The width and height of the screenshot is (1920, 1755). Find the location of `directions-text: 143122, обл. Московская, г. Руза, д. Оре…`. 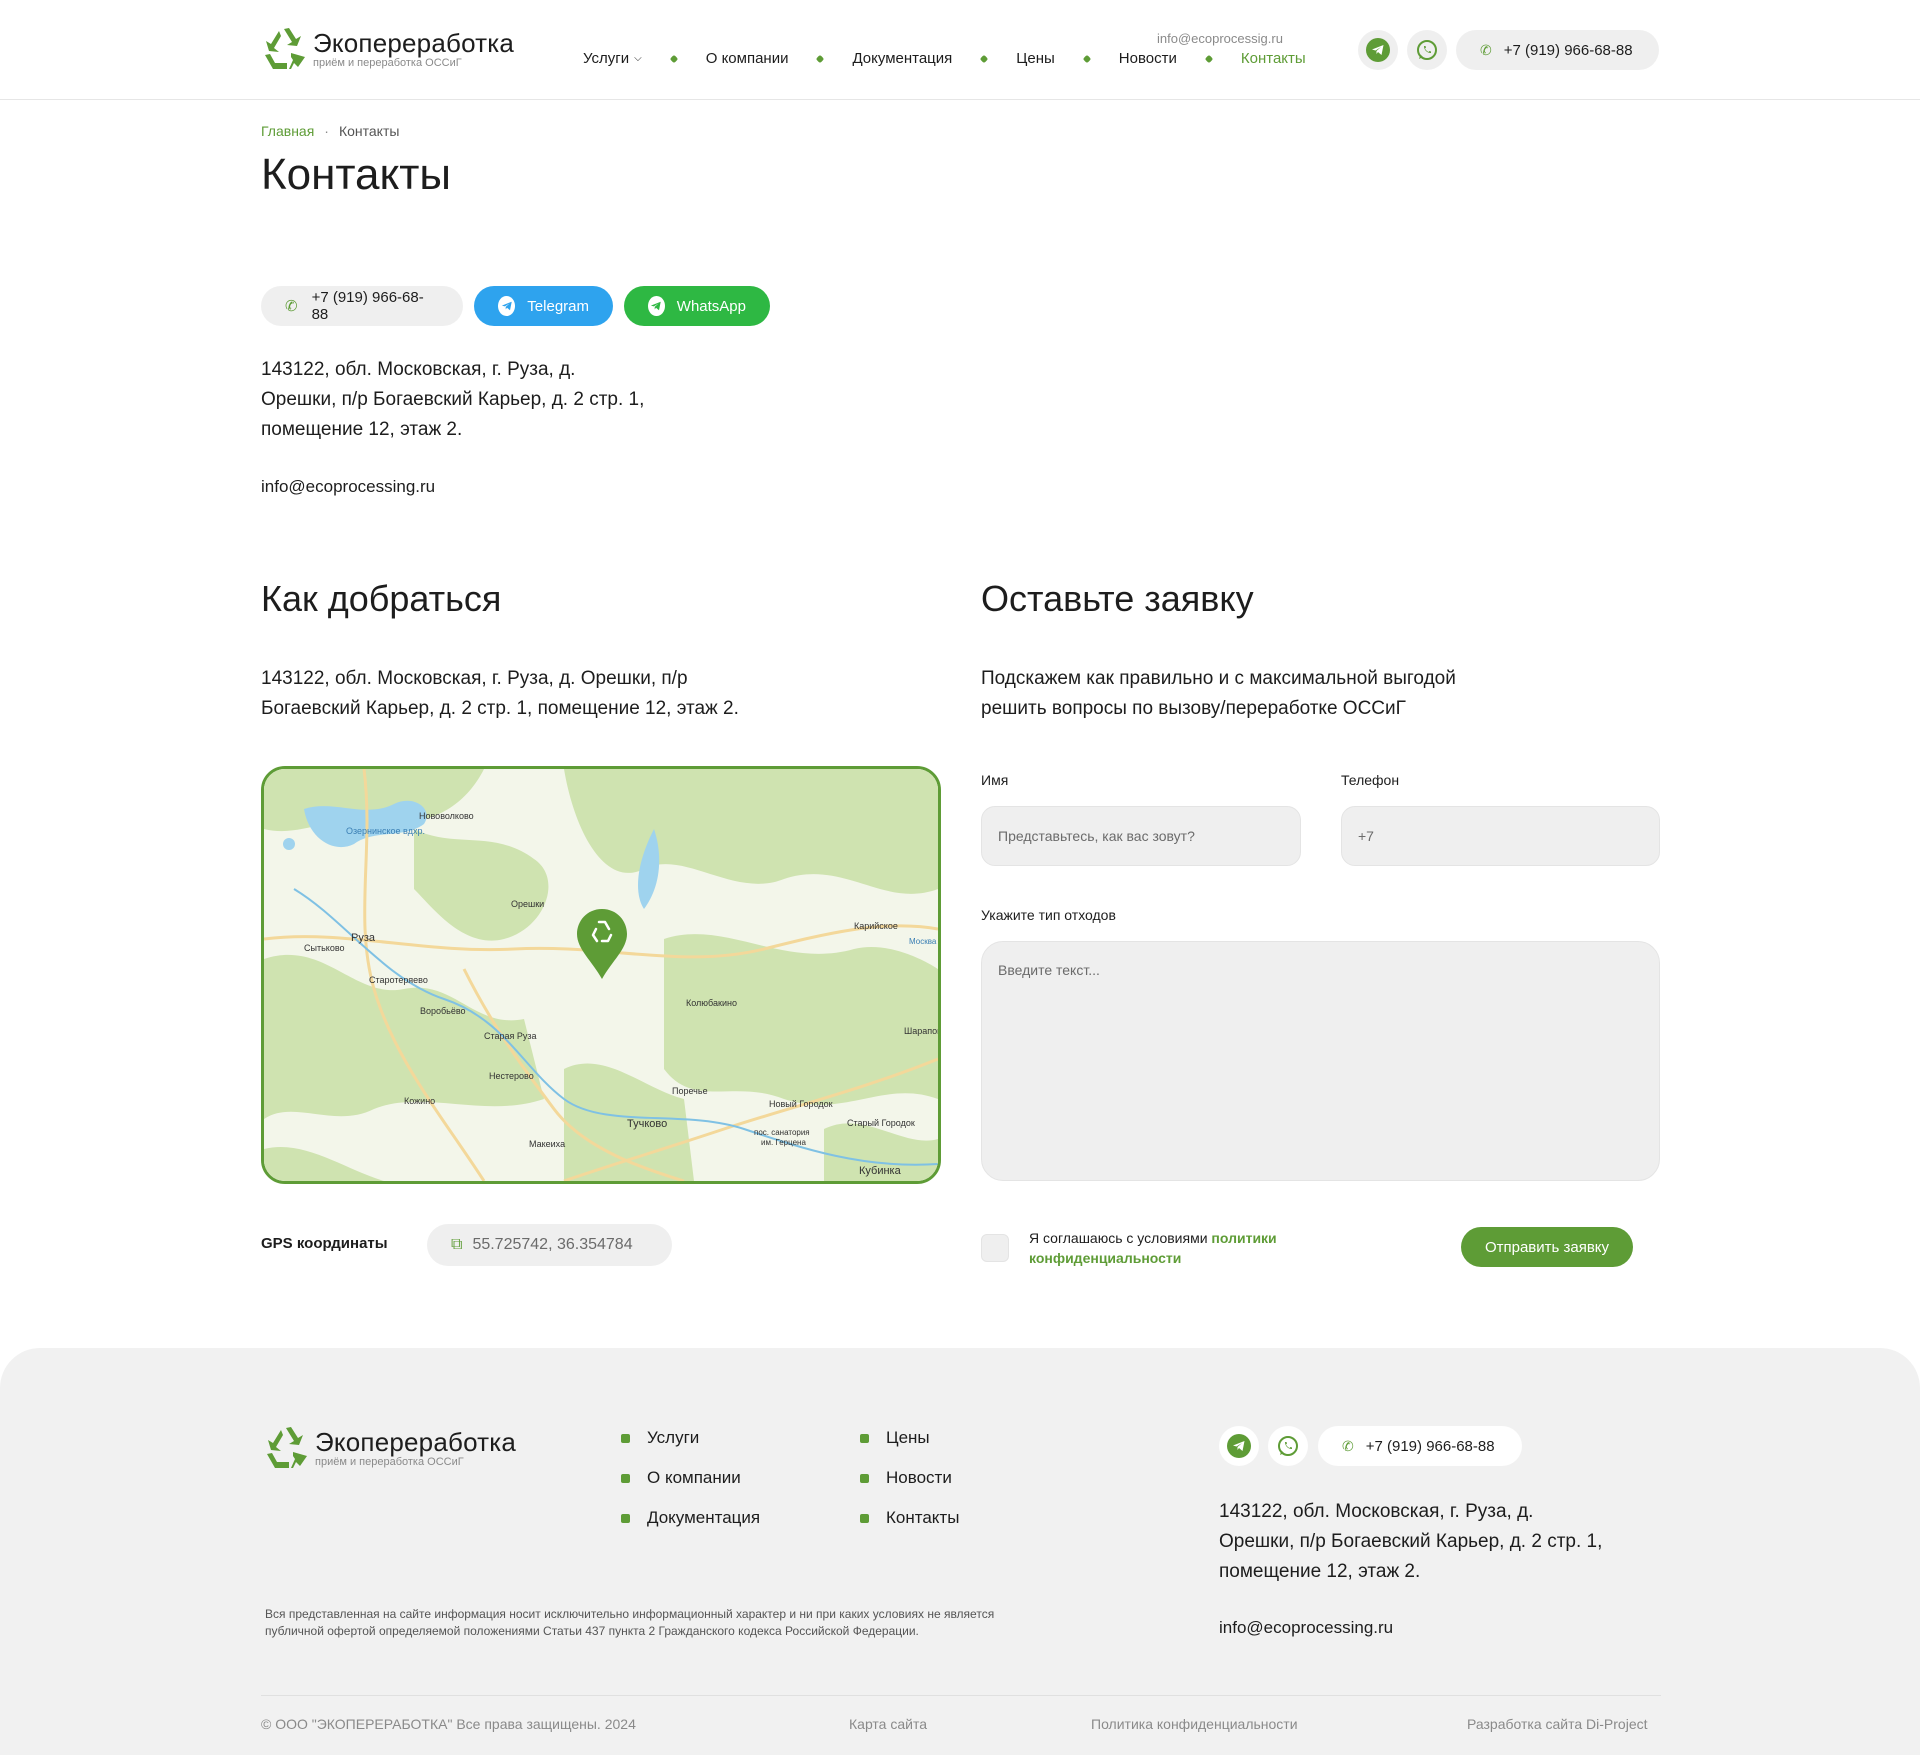

directions-text: 143122, обл. Московская, г. Руза, д. Оре… is located at coordinates (500, 694).